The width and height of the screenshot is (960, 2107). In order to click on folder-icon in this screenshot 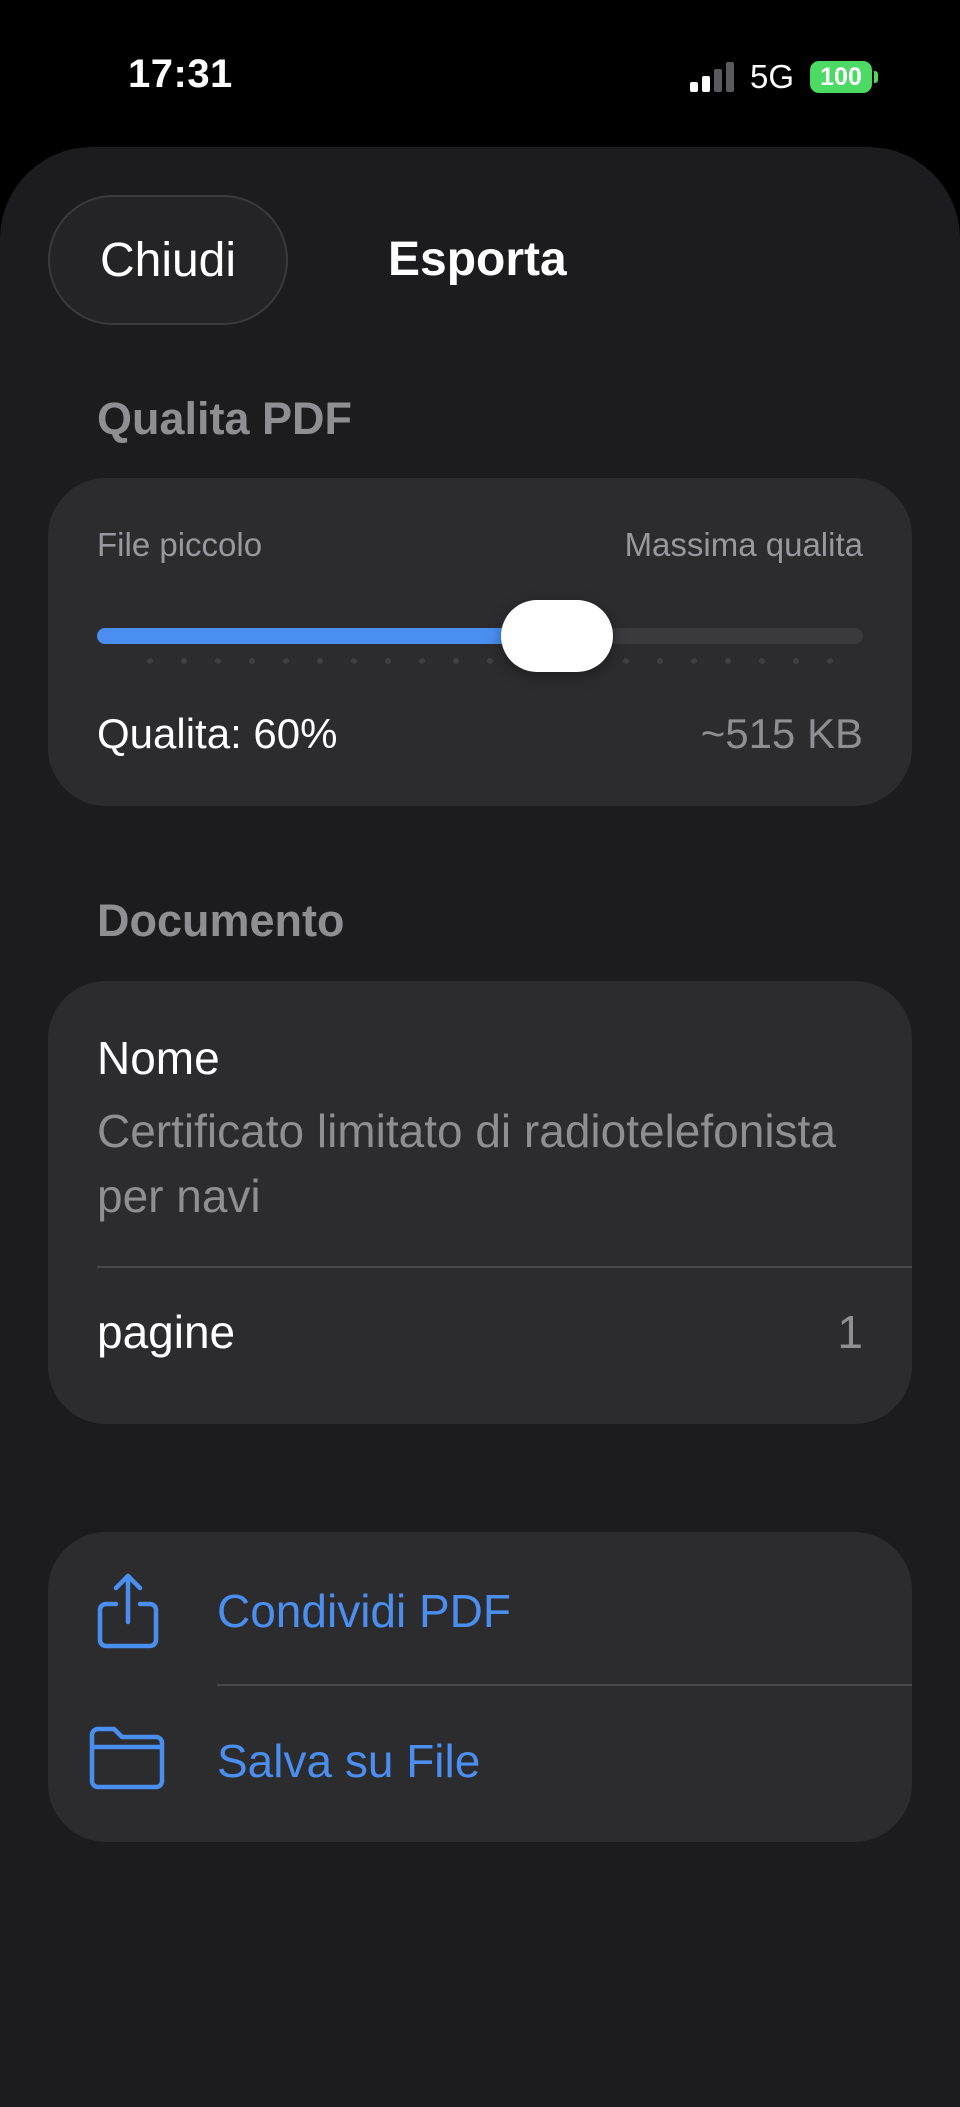, I will do `click(127, 1758)`.